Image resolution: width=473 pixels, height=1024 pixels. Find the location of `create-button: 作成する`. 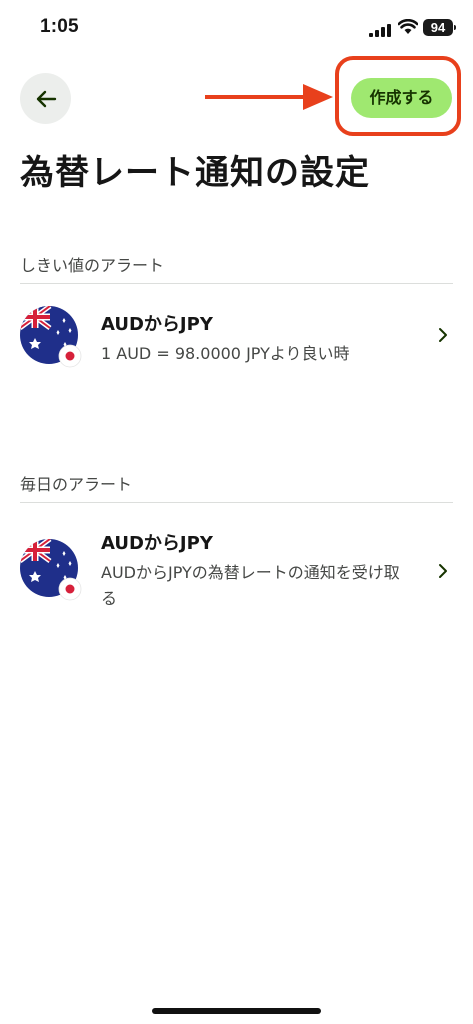

create-button: 作成する is located at coordinates (401, 98).